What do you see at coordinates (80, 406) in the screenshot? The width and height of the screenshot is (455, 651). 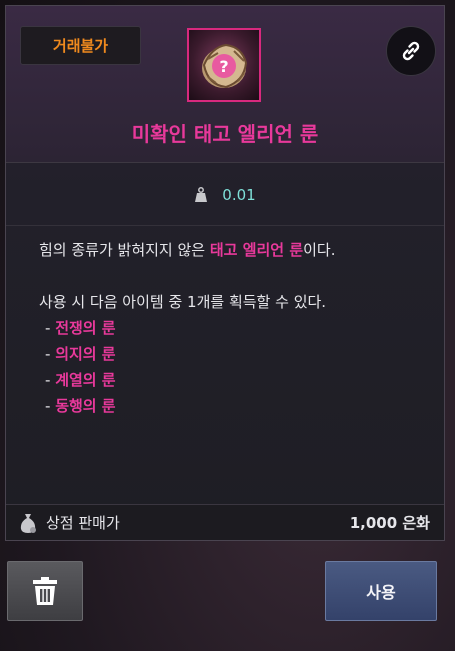 I see `list-item: - 동행의 룬` at bounding box center [80, 406].